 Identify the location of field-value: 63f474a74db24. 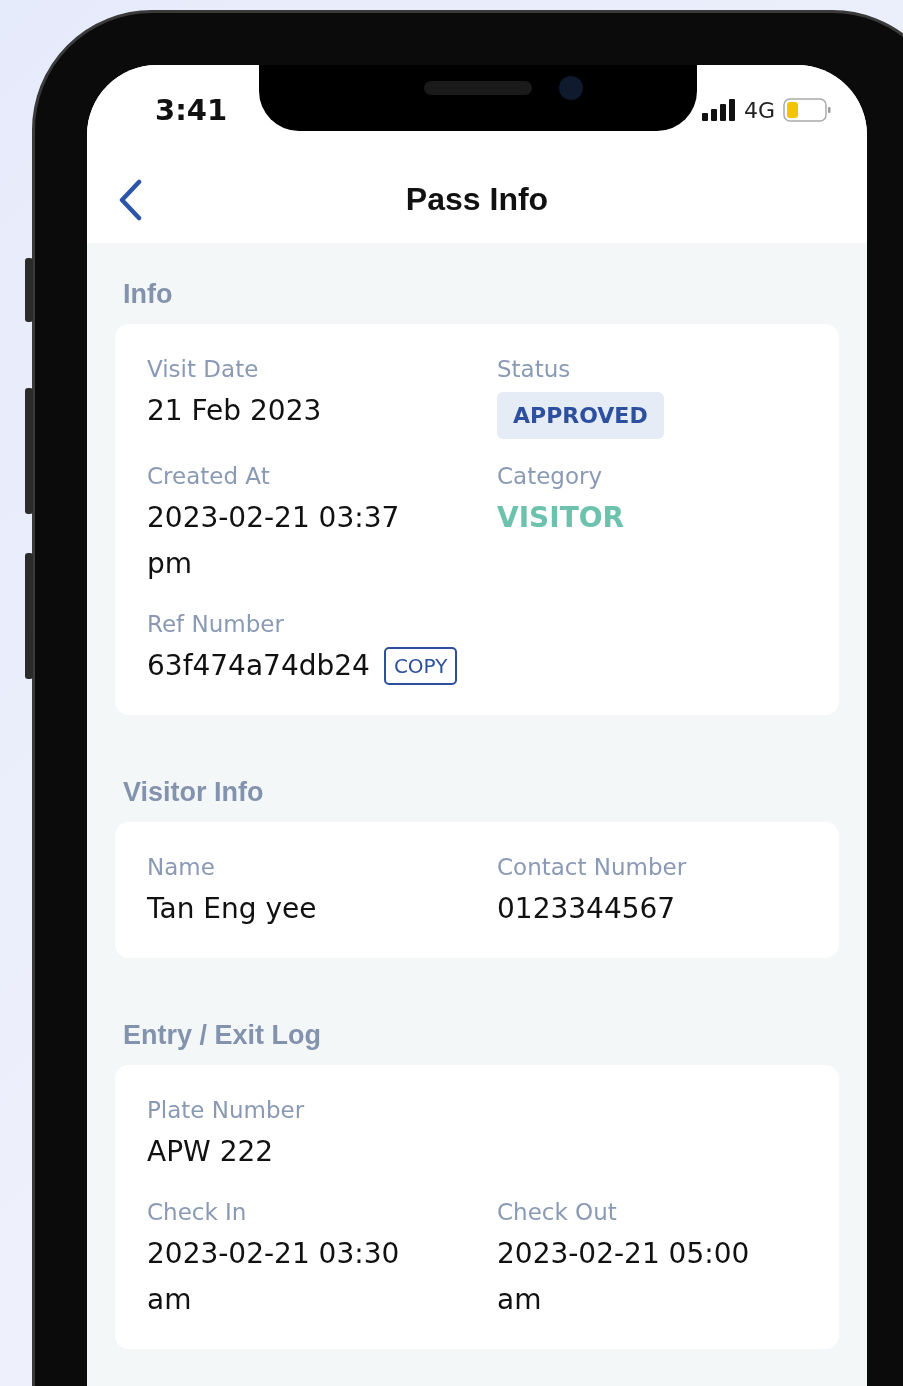
(258, 666).